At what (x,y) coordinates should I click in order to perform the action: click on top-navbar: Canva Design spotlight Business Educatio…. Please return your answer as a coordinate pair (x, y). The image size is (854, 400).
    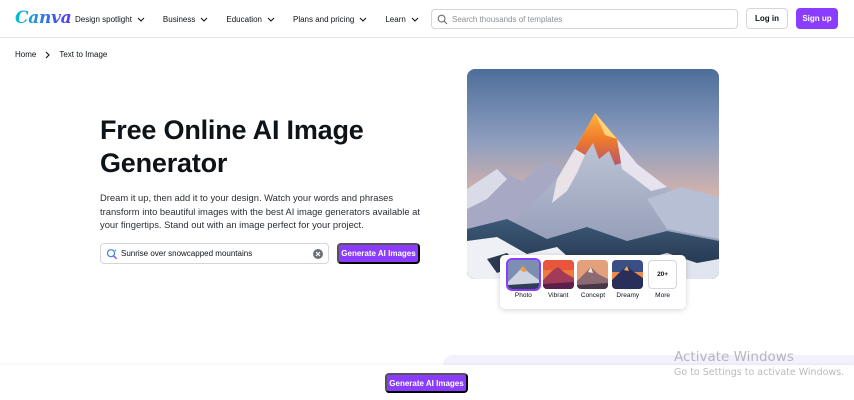
    Looking at the image, I should click on (427, 19).